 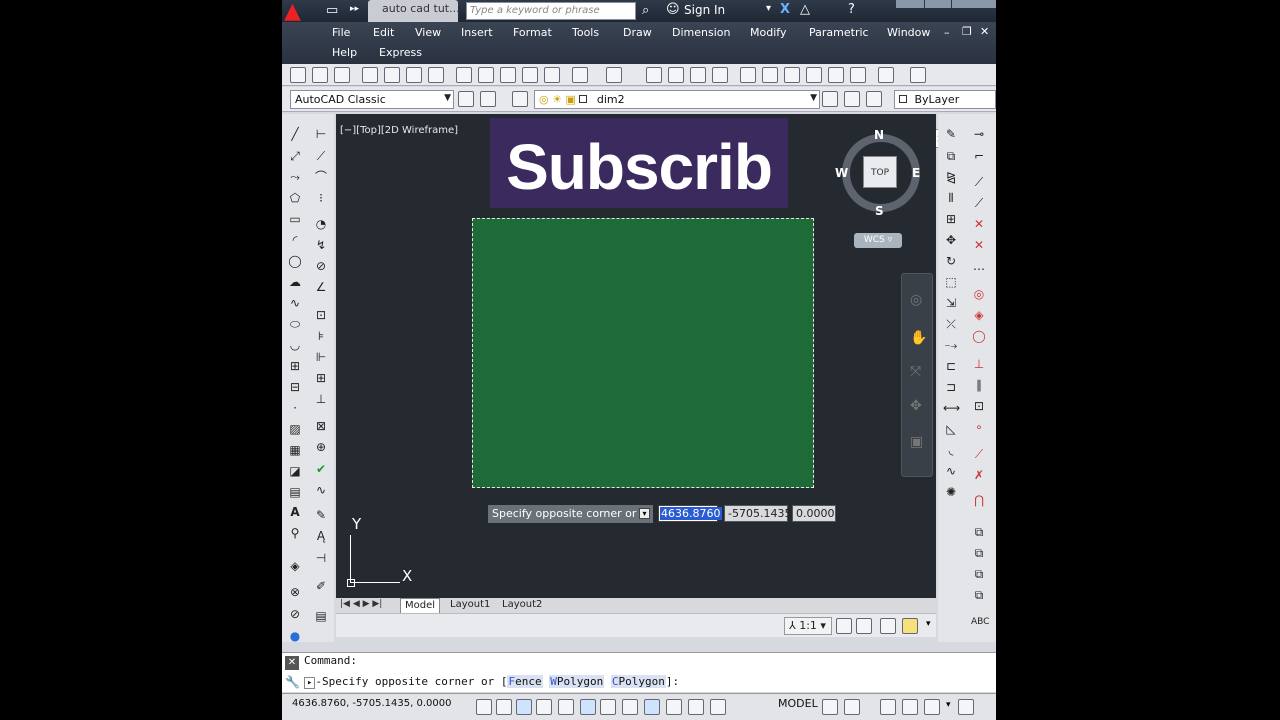 I want to click on tab-layout2: Layout2, so click(x=522, y=605).